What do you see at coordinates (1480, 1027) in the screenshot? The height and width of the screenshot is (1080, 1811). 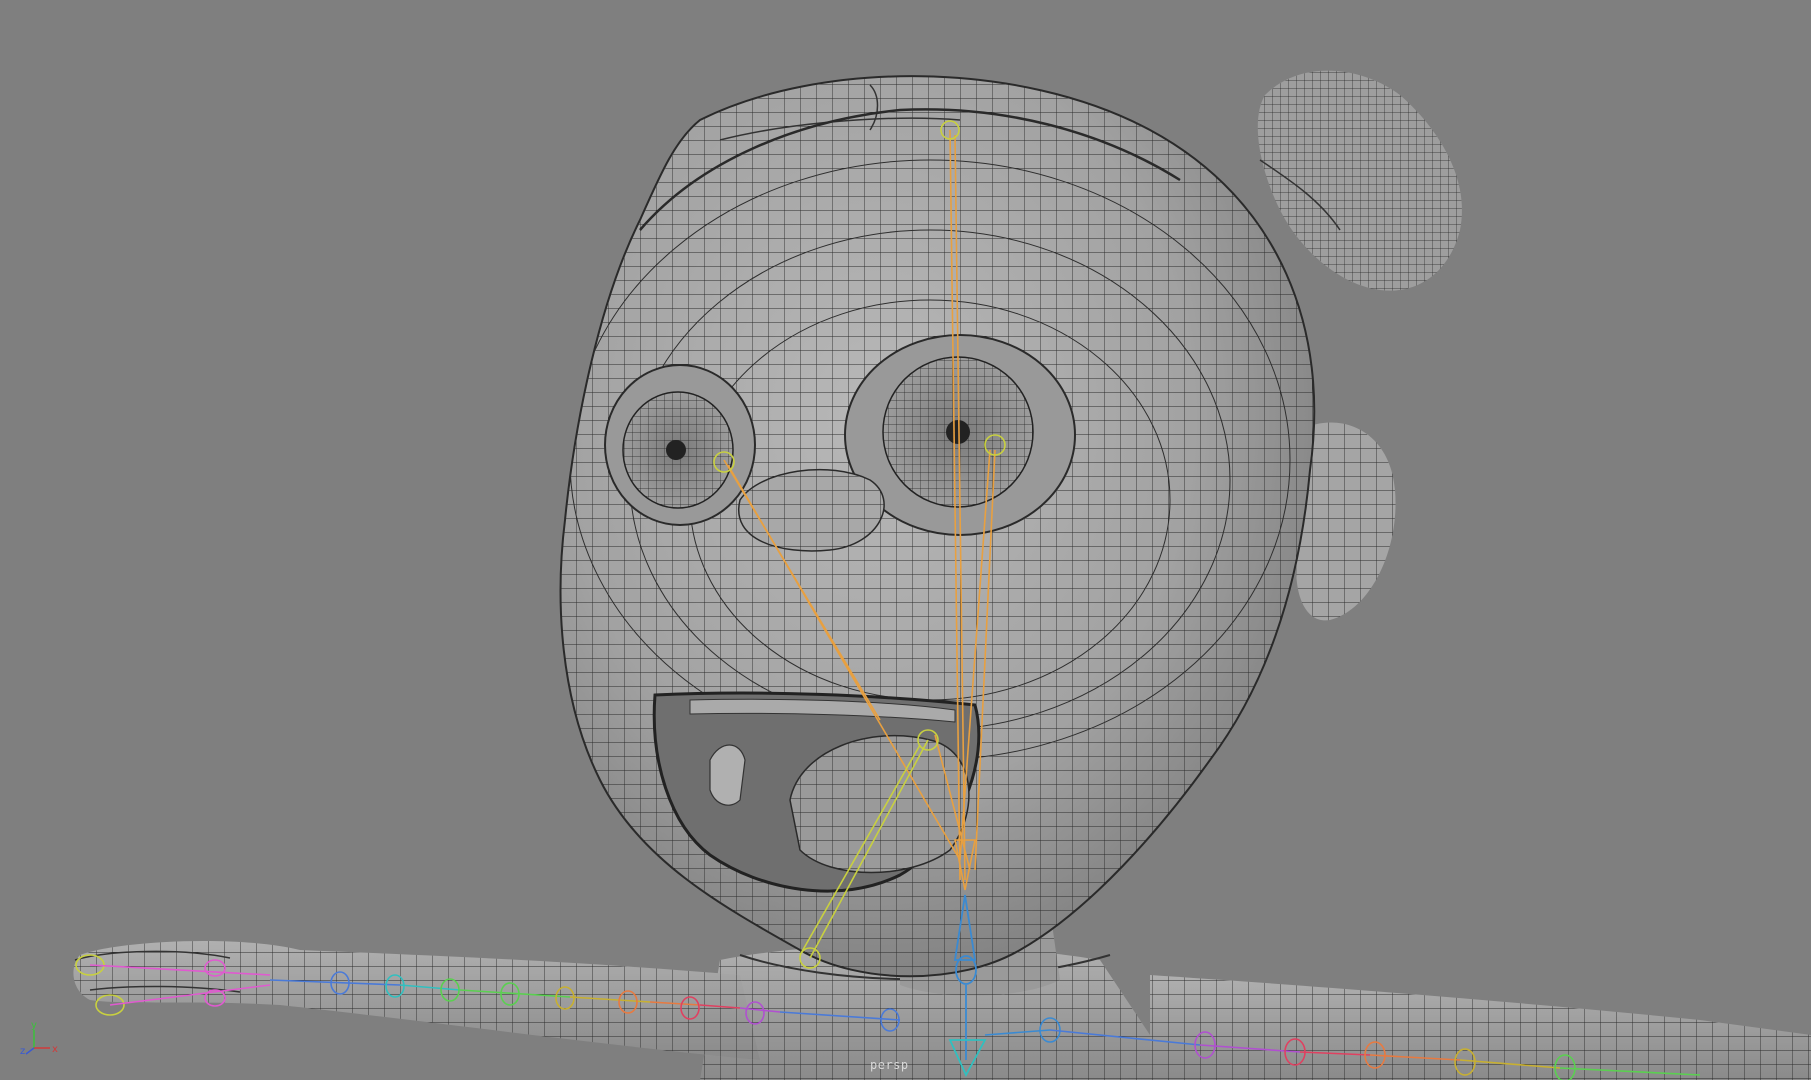 I see `right-arm-mesh` at bounding box center [1480, 1027].